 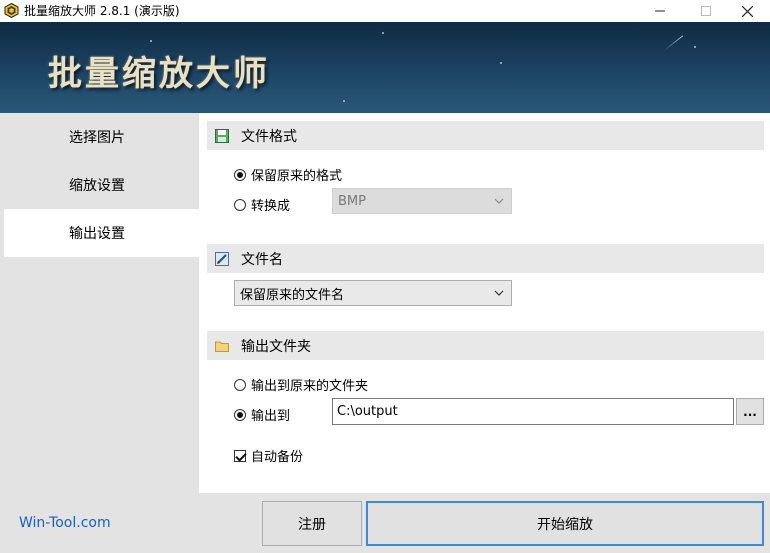 I want to click on sidebar-item-select-images: 选择图片, so click(x=101, y=137).